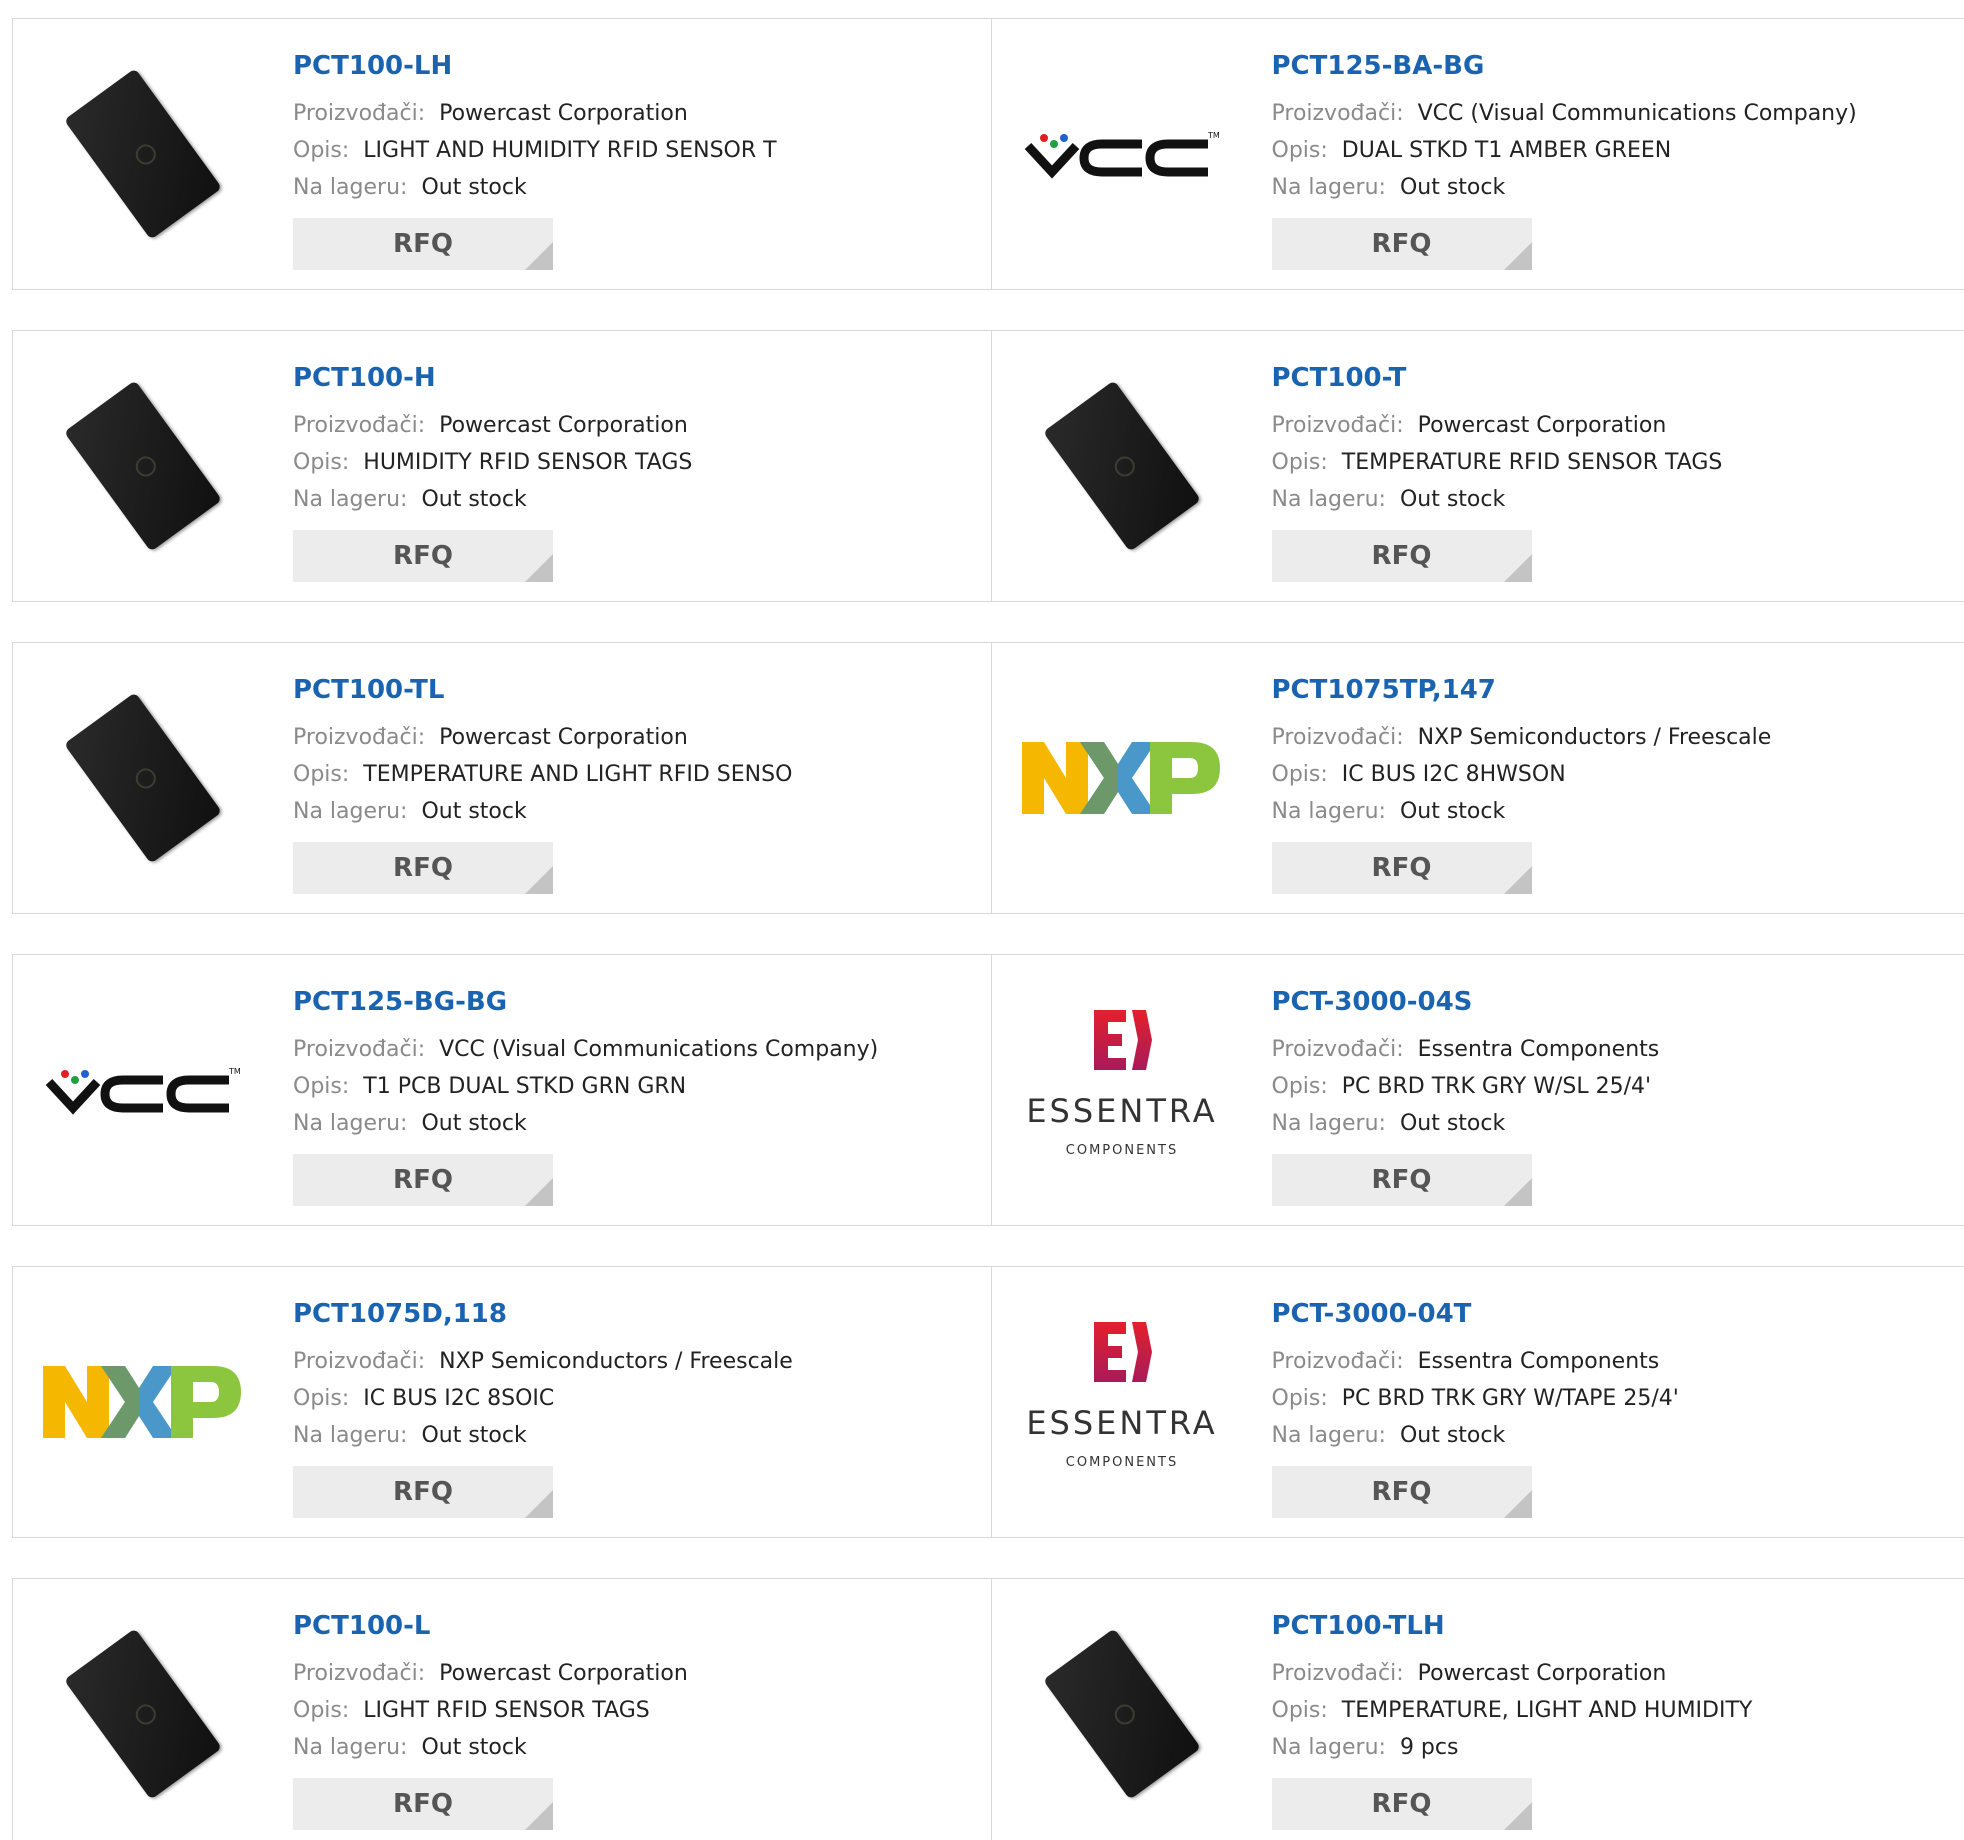 The image size is (1964, 1840). Describe the element at coordinates (1613, 1626) in the screenshot. I see `product-title-link: PCT100-TLH` at that location.